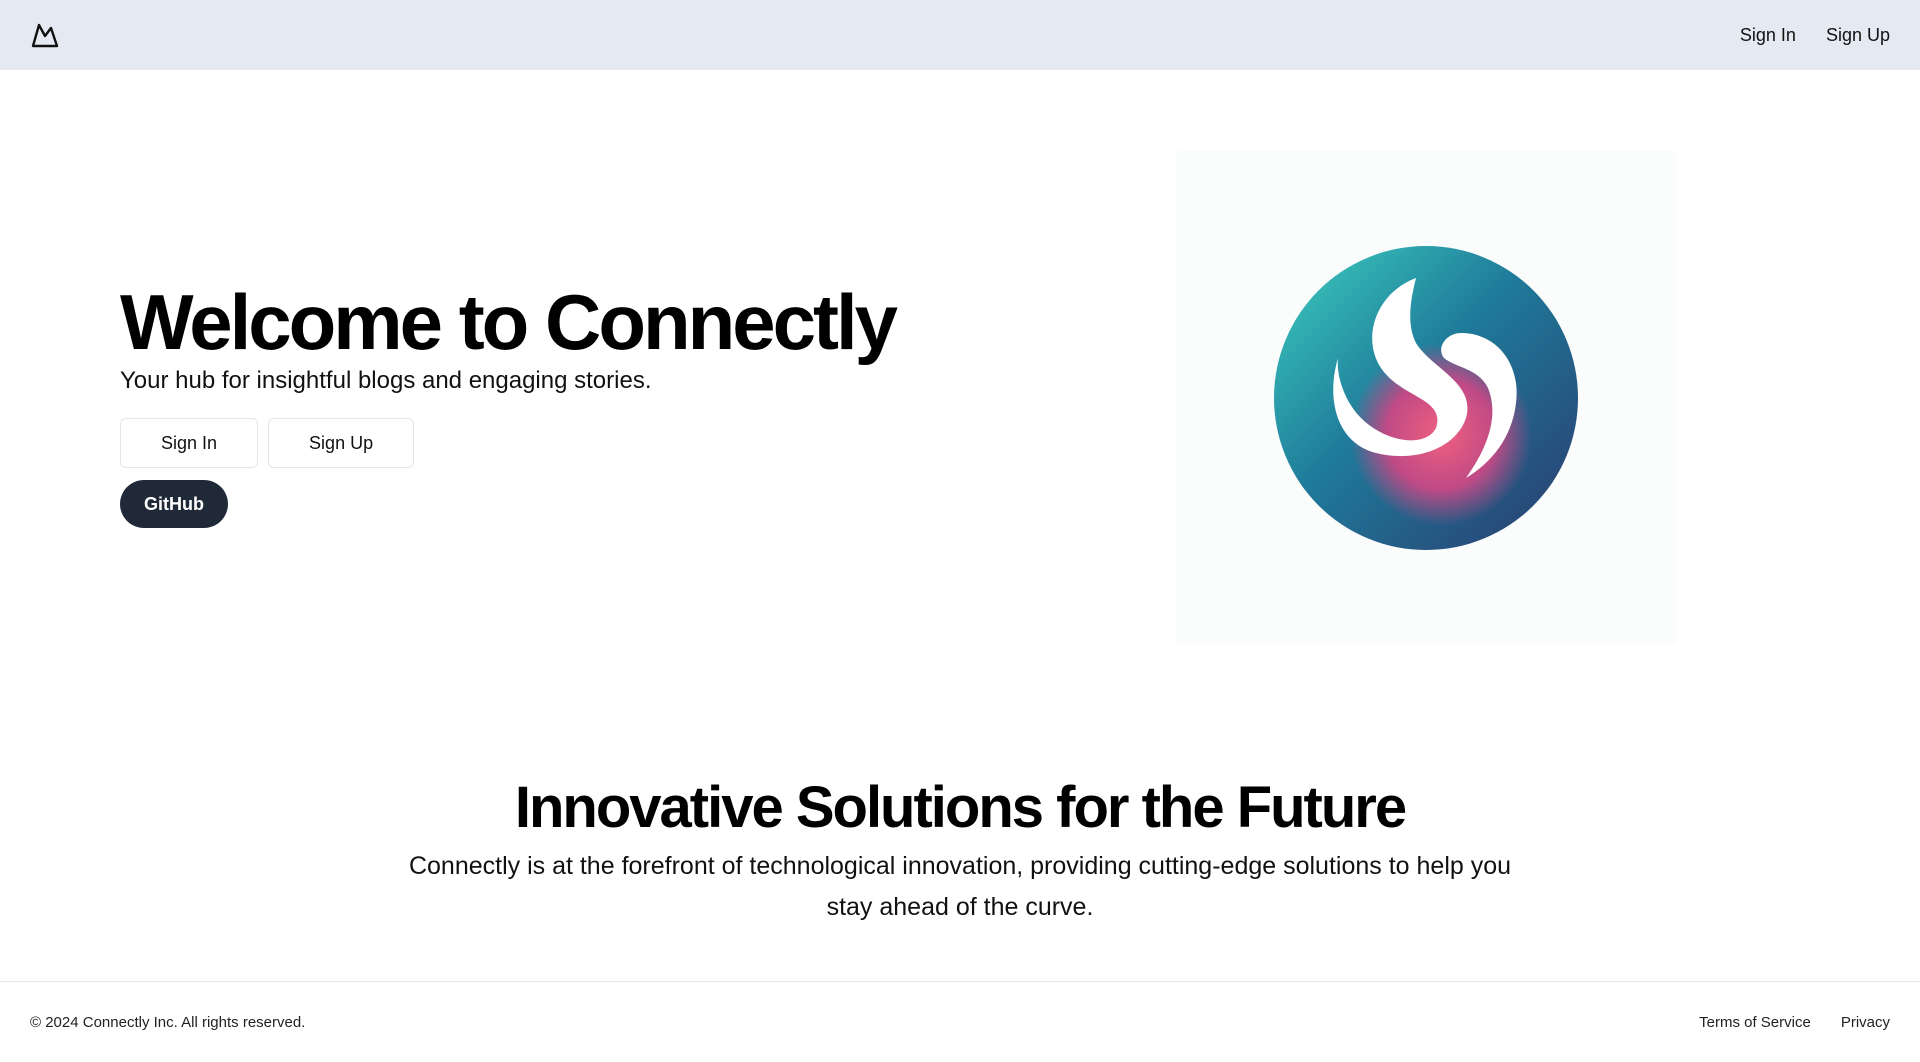 The width and height of the screenshot is (1920, 1062). I want to click on terms-of-service-link: Terms of Service, so click(1755, 1022).